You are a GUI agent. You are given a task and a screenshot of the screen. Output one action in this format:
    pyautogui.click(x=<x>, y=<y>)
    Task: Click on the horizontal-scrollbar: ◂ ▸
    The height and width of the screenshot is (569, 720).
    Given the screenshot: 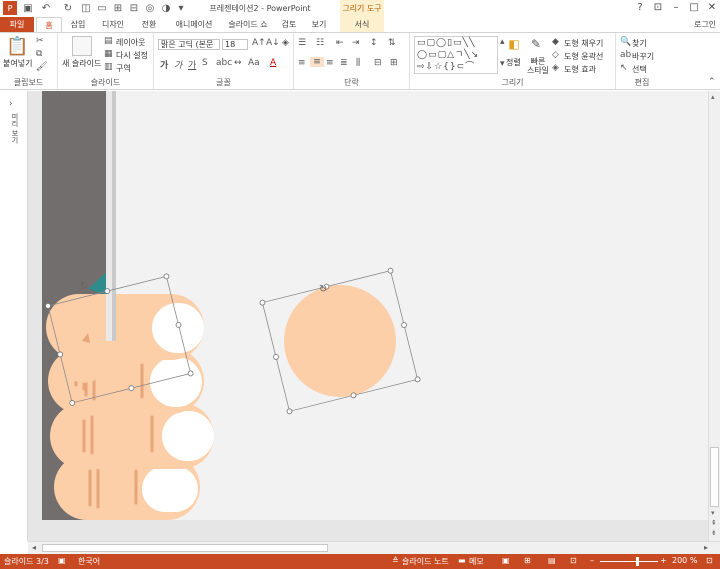 What is the action you would take?
    pyautogui.click(x=374, y=547)
    